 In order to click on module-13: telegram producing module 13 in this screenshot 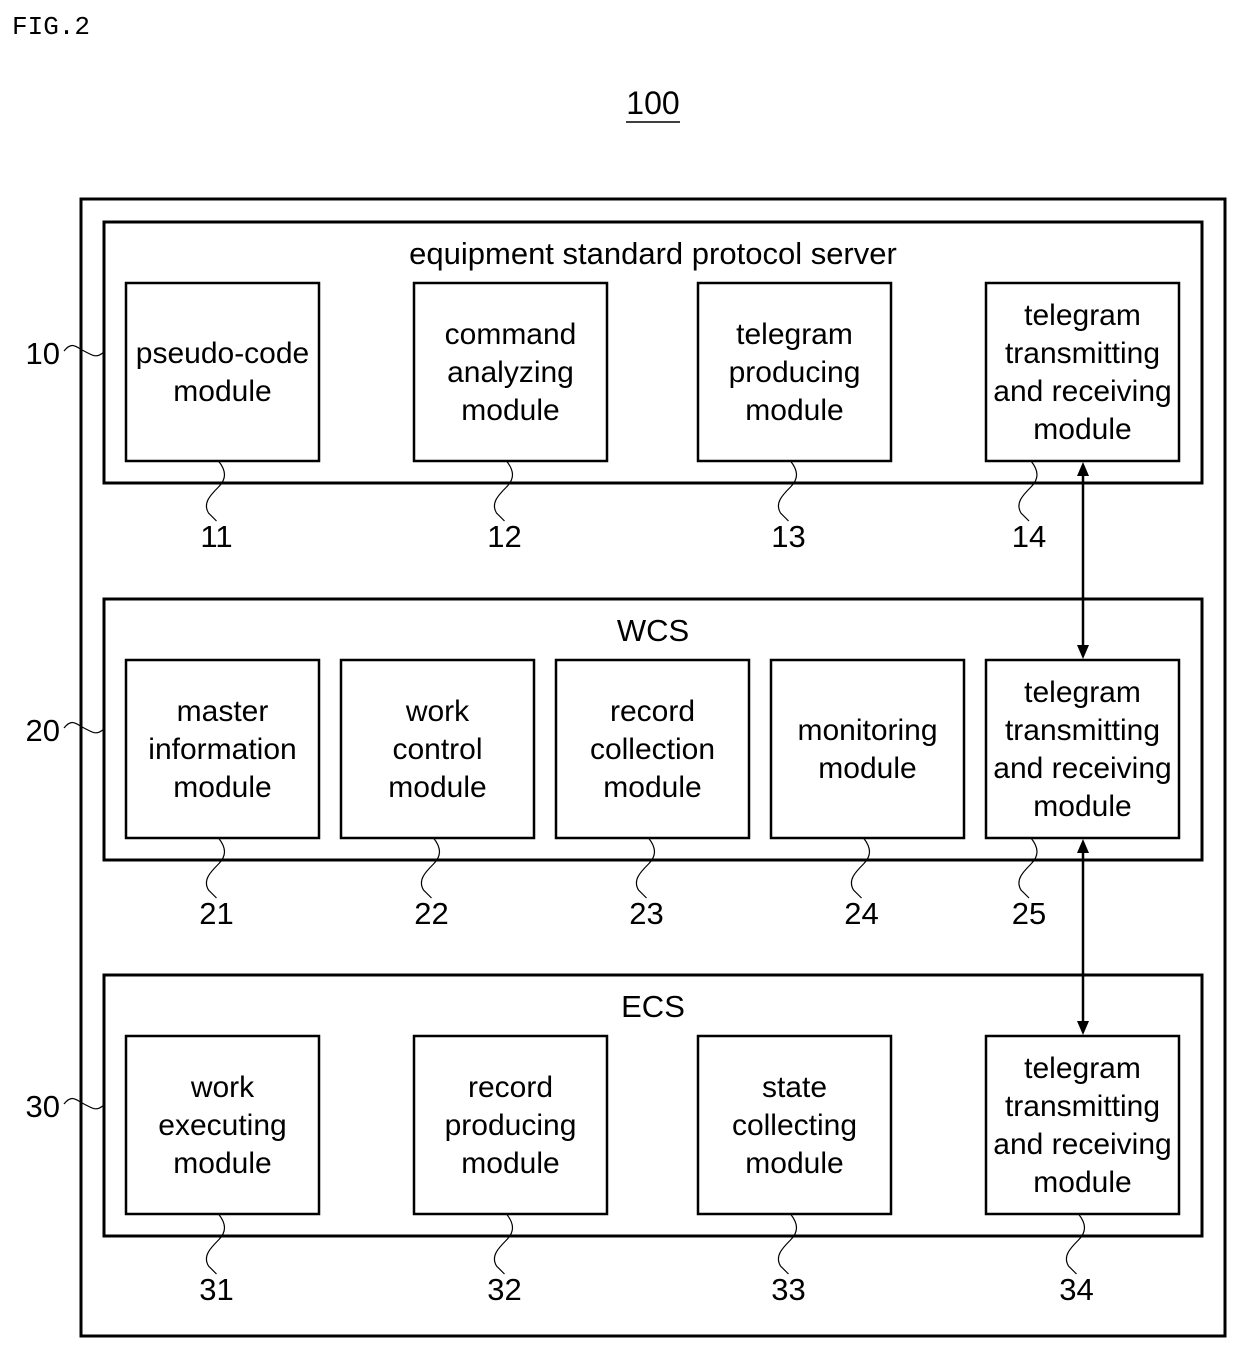, I will do `click(794, 417)`.